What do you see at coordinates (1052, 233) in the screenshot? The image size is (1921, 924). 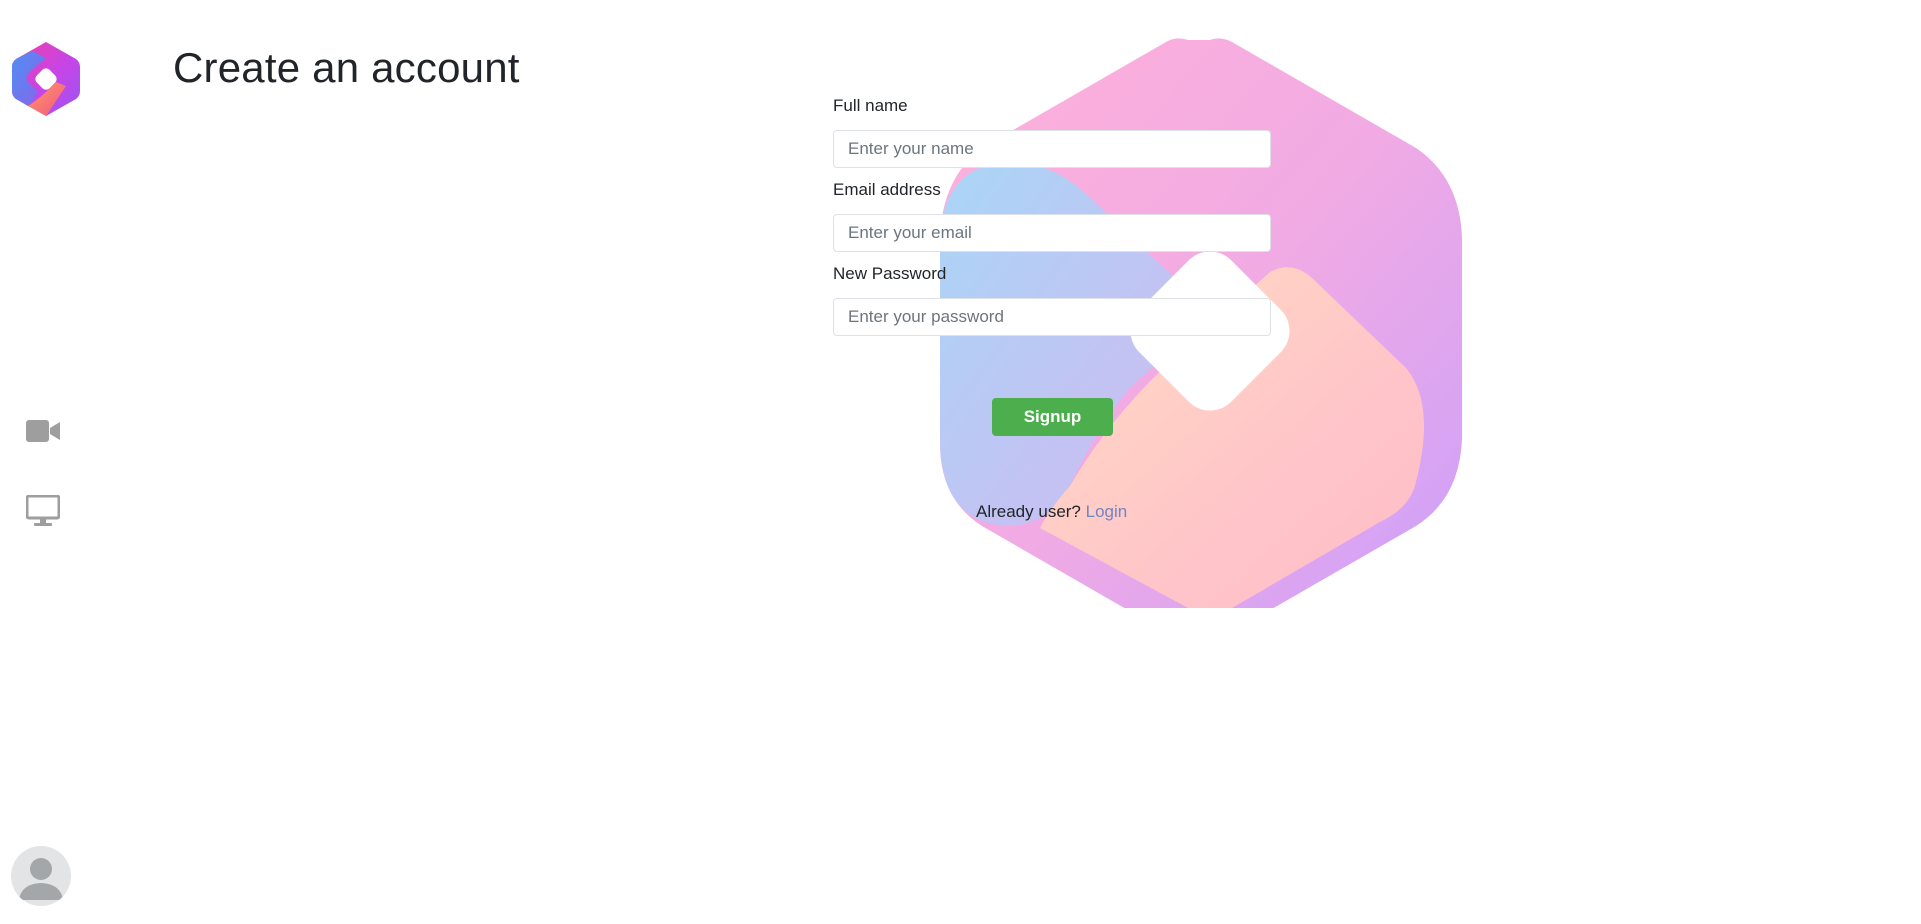 I see `email-input` at bounding box center [1052, 233].